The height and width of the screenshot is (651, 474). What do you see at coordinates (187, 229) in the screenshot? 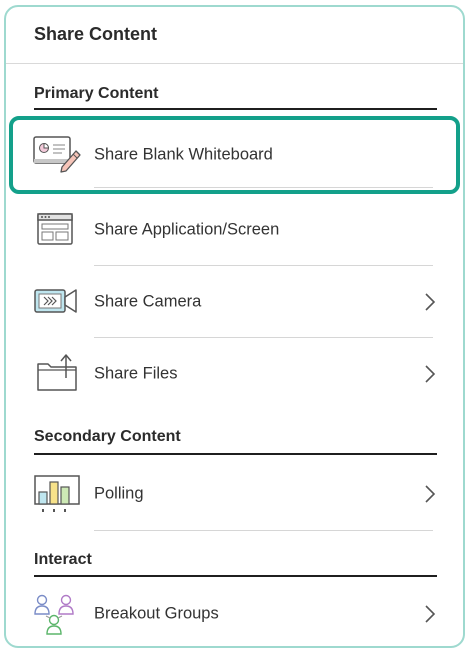
I see `share-application-screen-label: Share Application/Screen` at bounding box center [187, 229].